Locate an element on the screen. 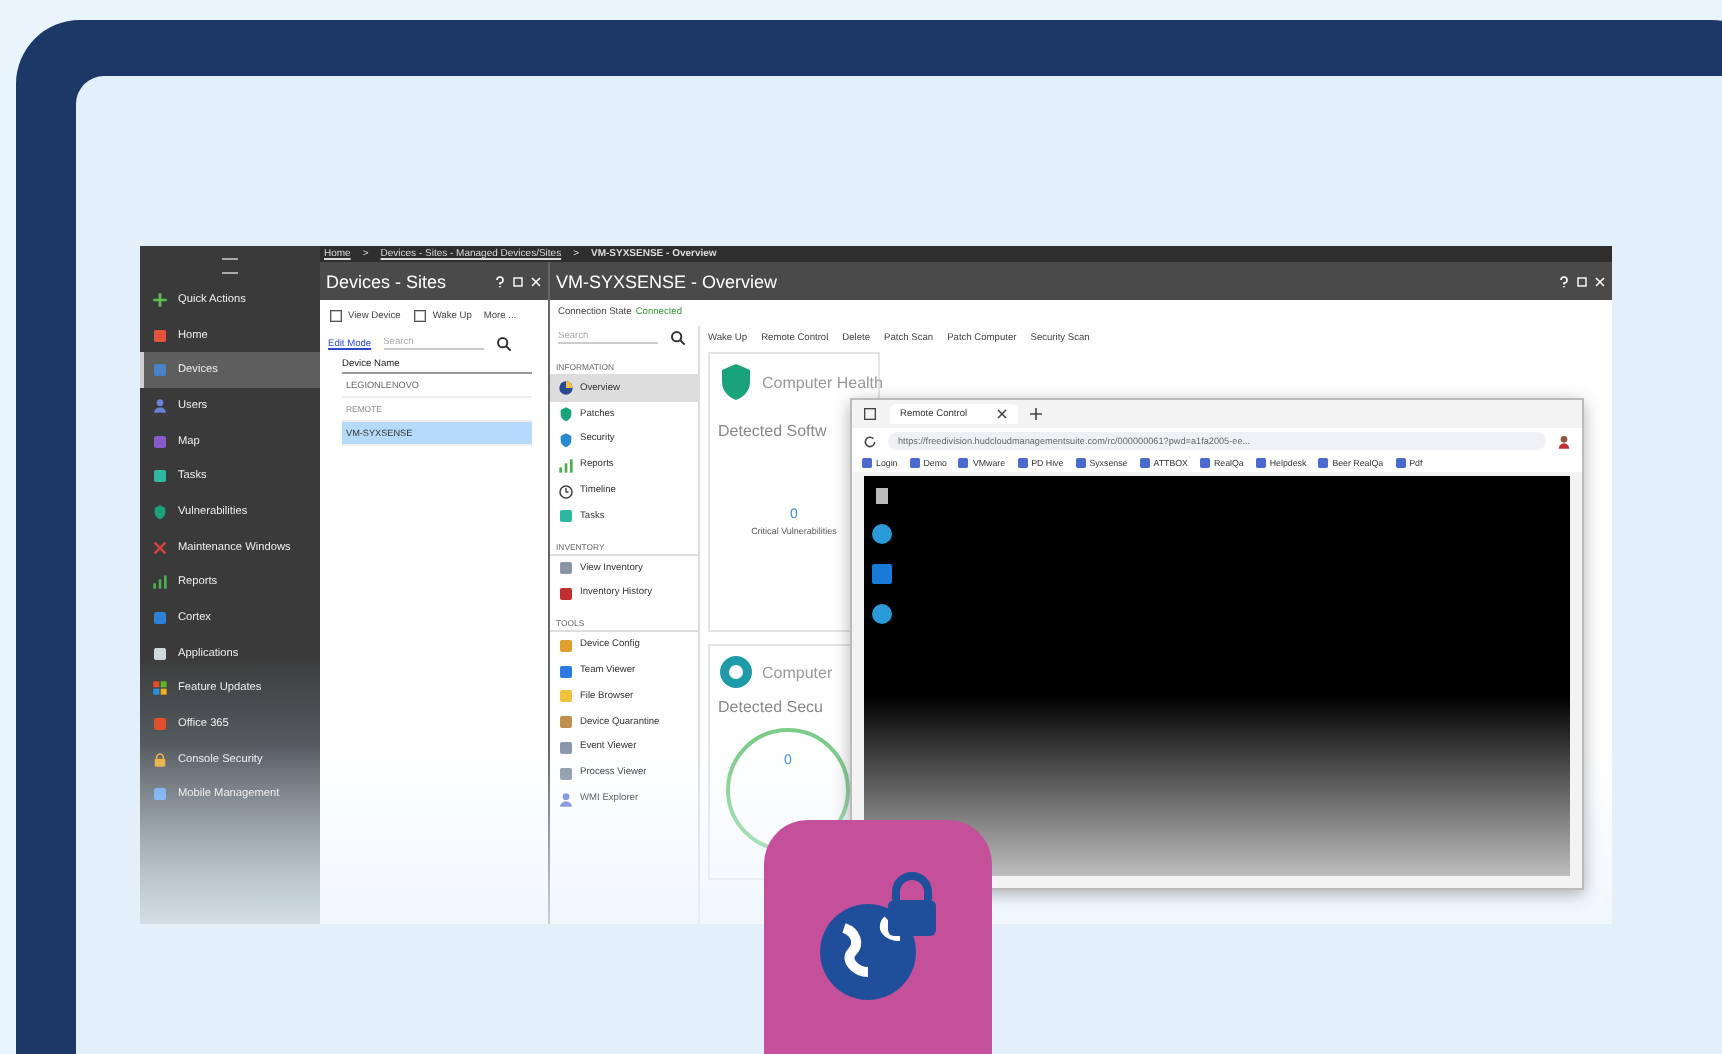  tab-icon is located at coordinates (870, 414).